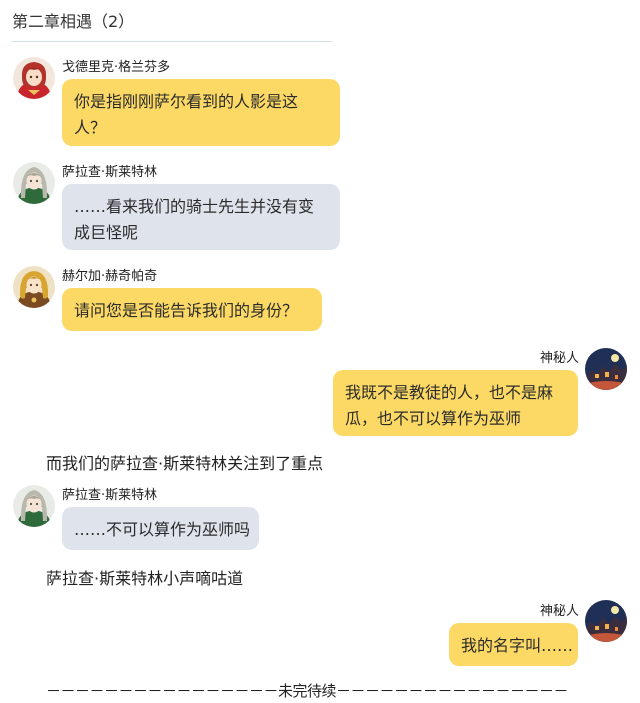 The height and width of the screenshot is (703, 640). Describe the element at coordinates (186, 310) in the screenshot. I see `message-text-line: 请问您是否能告诉我们的身份？` at that location.